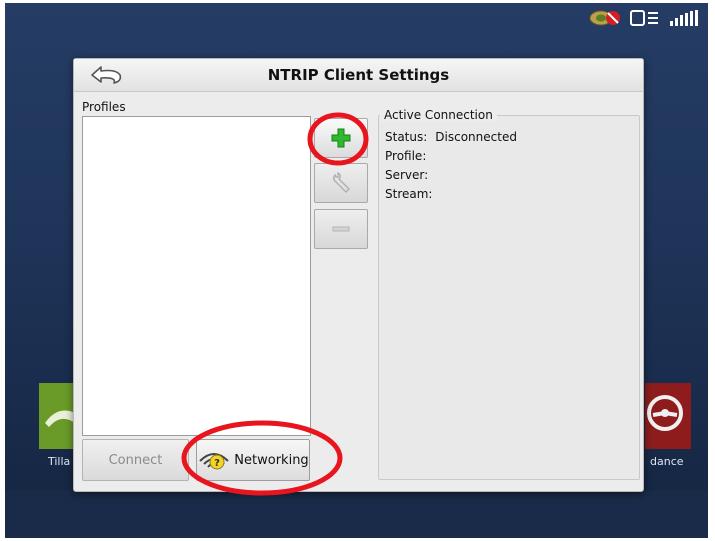  I want to click on server-label: Server:, so click(407, 175).